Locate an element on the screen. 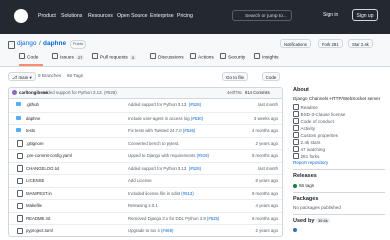 This screenshot has width=390, height=240. file-commit-message: Fix tests with Twisted 24.7.0 (#526) is located at coordinates (161, 130).